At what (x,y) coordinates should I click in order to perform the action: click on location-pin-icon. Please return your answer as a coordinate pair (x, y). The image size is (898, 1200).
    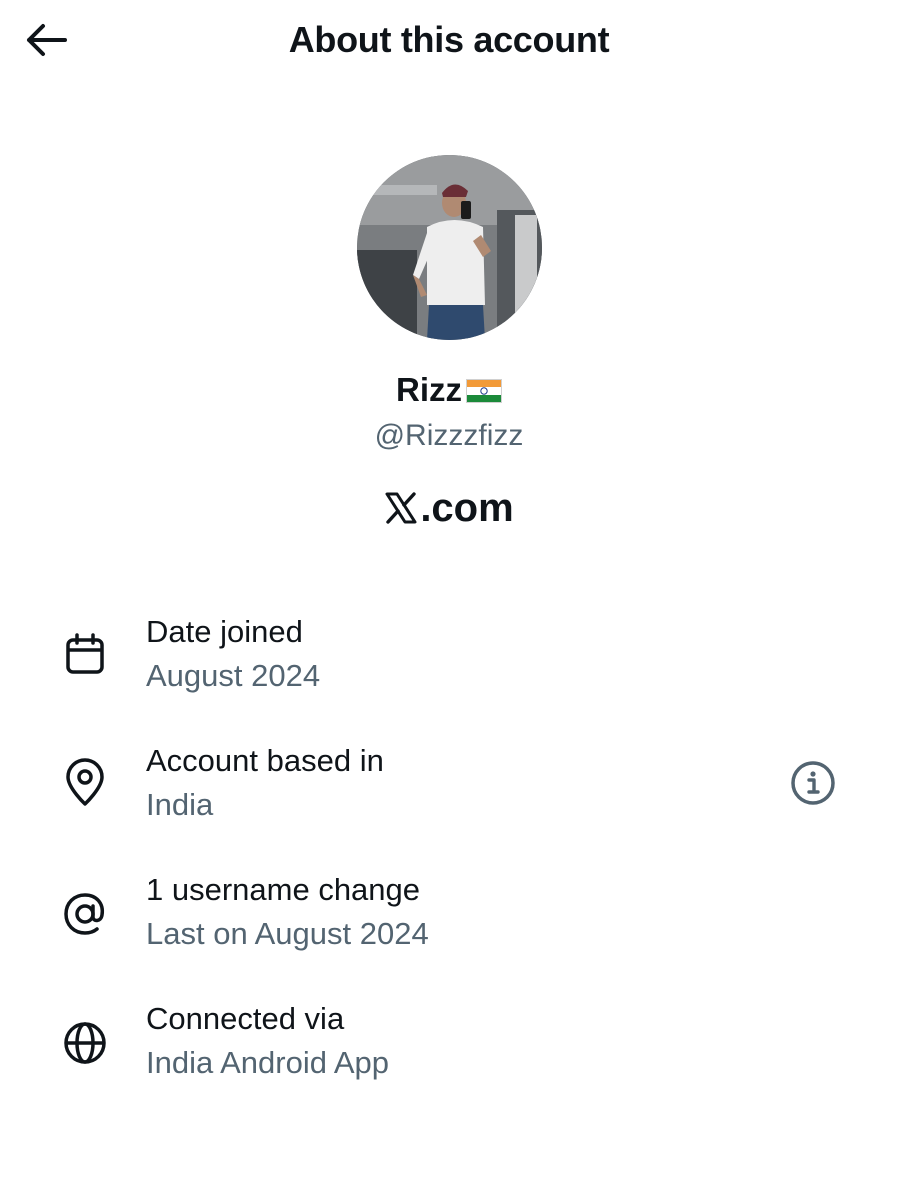
    Looking at the image, I should click on (85, 783).